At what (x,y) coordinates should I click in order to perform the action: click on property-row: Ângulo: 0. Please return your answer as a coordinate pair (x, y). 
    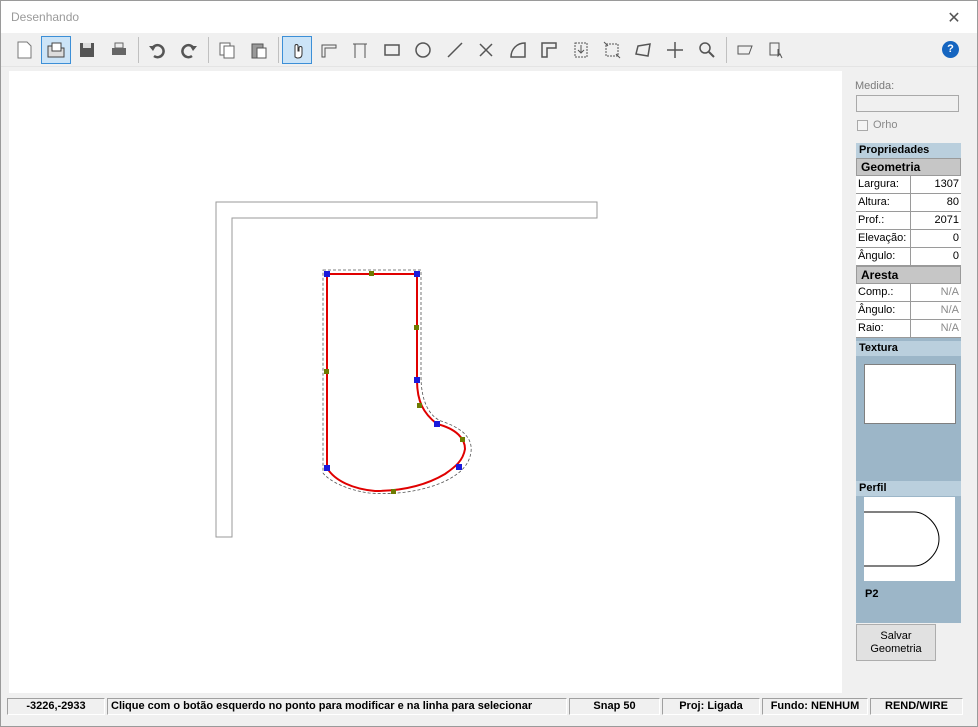
    Looking at the image, I should click on (908, 257).